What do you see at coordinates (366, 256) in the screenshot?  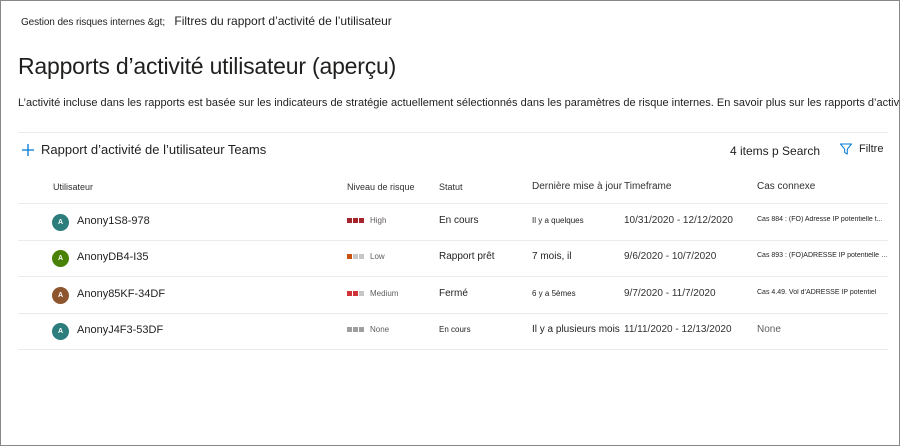 I see `risk-level: Low` at bounding box center [366, 256].